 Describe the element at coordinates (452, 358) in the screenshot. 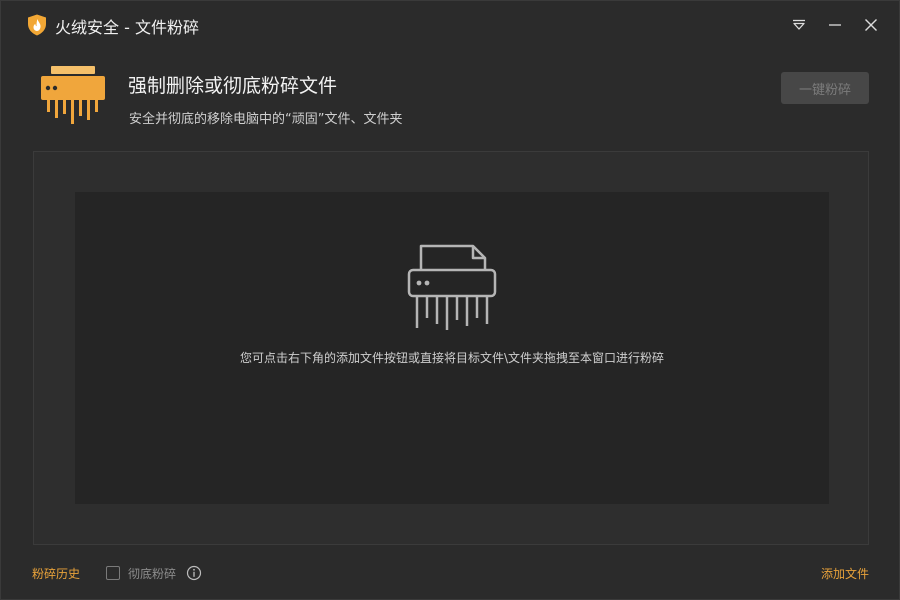

I see `drop-hint-text: 您可点击右下角的添加文件按钮或直接将目标文件\文件夹拖拽至本窗口进行粉碎` at that location.